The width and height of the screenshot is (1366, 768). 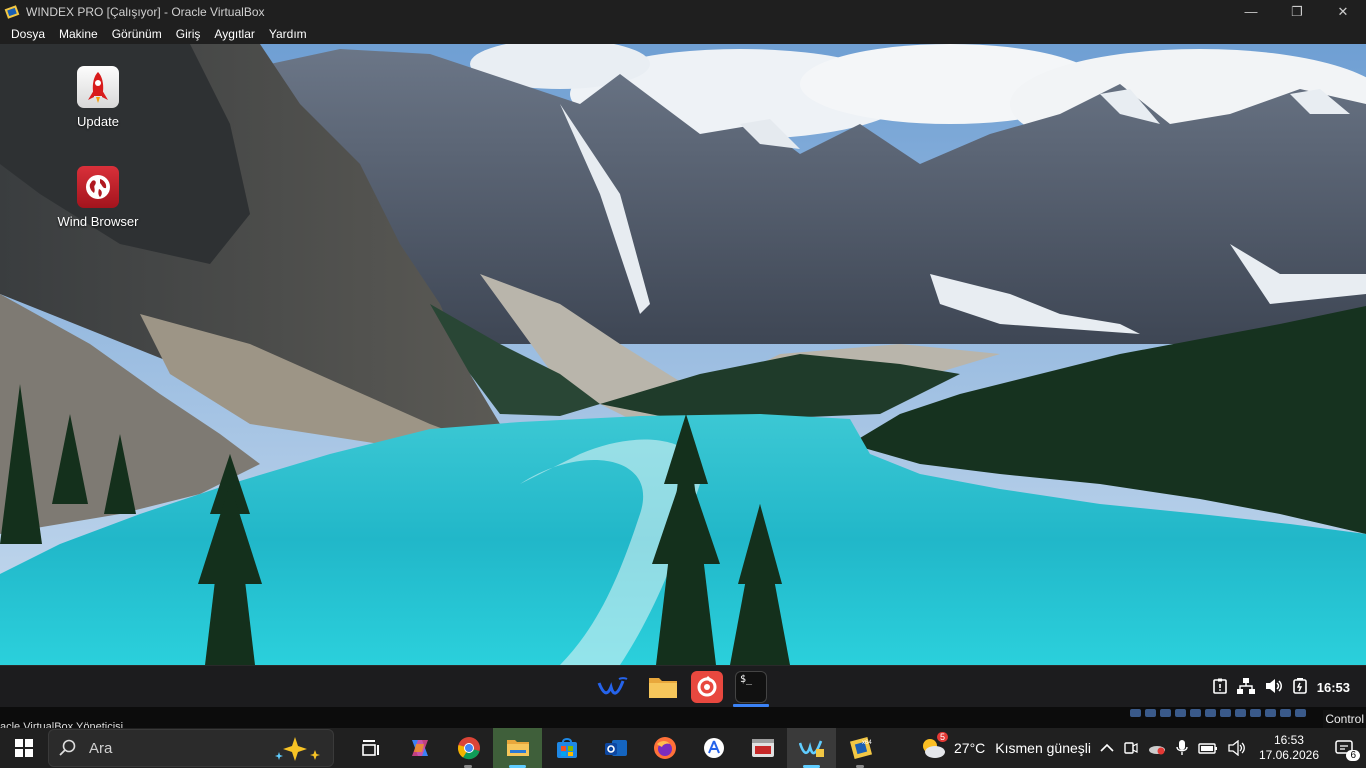 What do you see at coordinates (1288, 740) in the screenshot?
I see `clock-time: 16:53` at bounding box center [1288, 740].